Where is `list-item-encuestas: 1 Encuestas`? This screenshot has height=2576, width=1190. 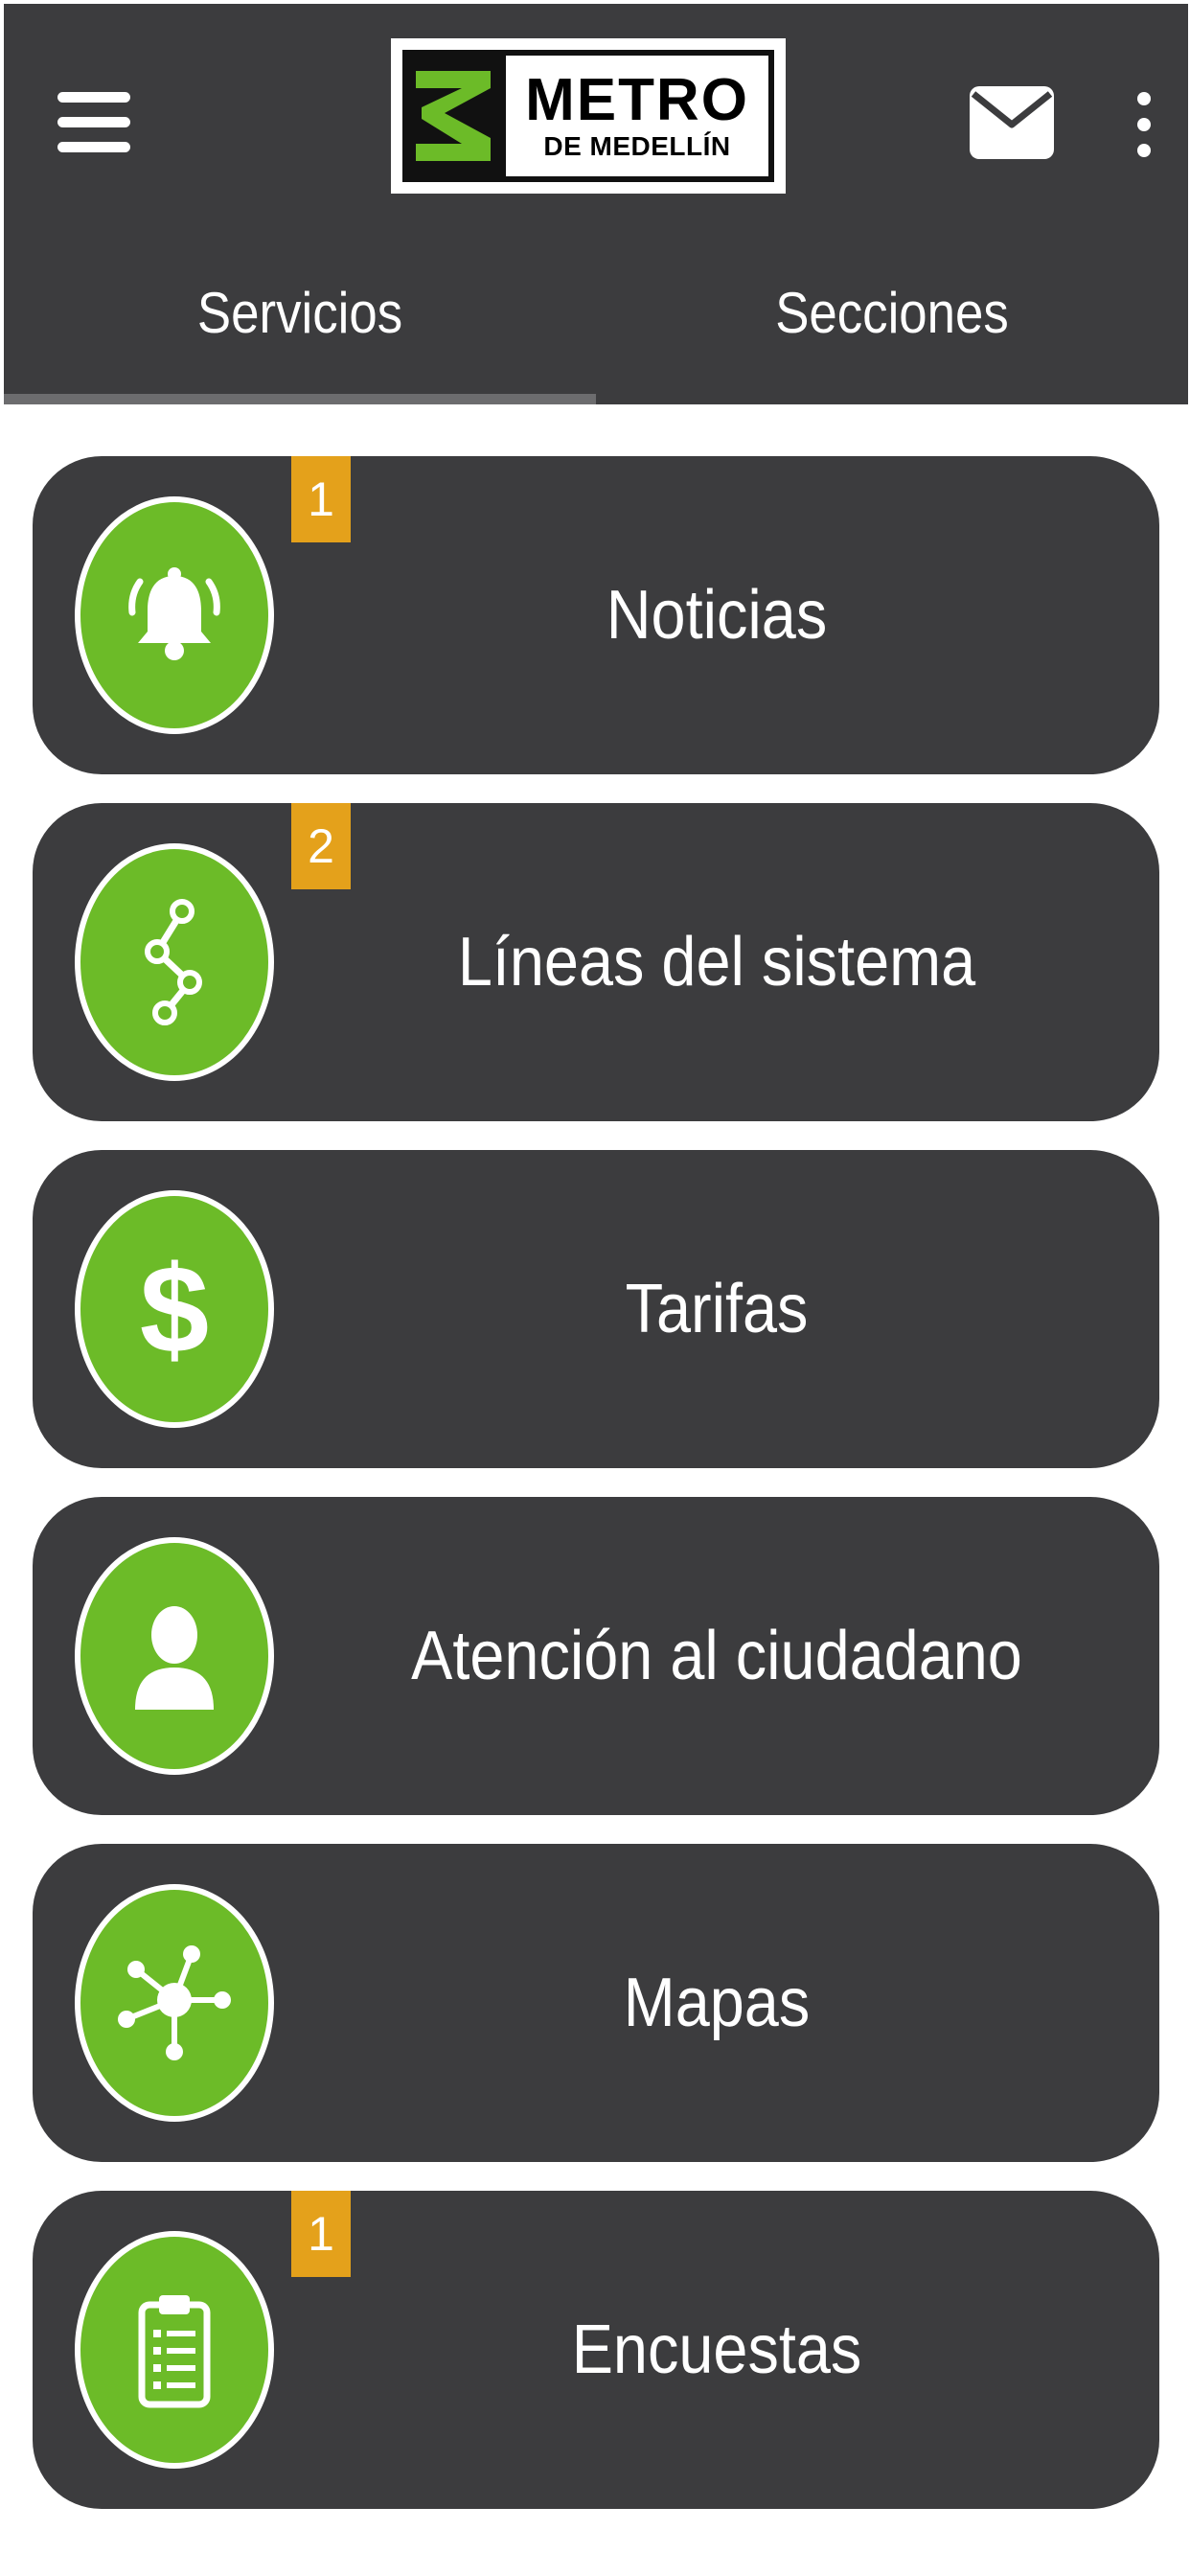
list-item-encuestas: 1 Encuestas is located at coordinates (596, 2350).